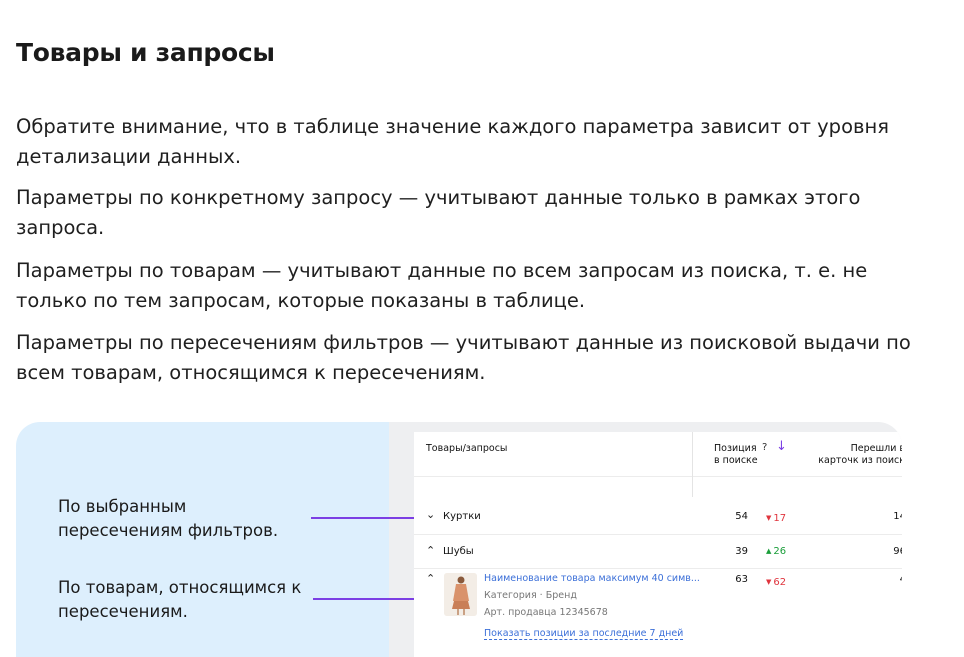 Image resolution: width=964 pixels, height=657 pixels. I want to click on position-change: ▼ 62, so click(776, 582).